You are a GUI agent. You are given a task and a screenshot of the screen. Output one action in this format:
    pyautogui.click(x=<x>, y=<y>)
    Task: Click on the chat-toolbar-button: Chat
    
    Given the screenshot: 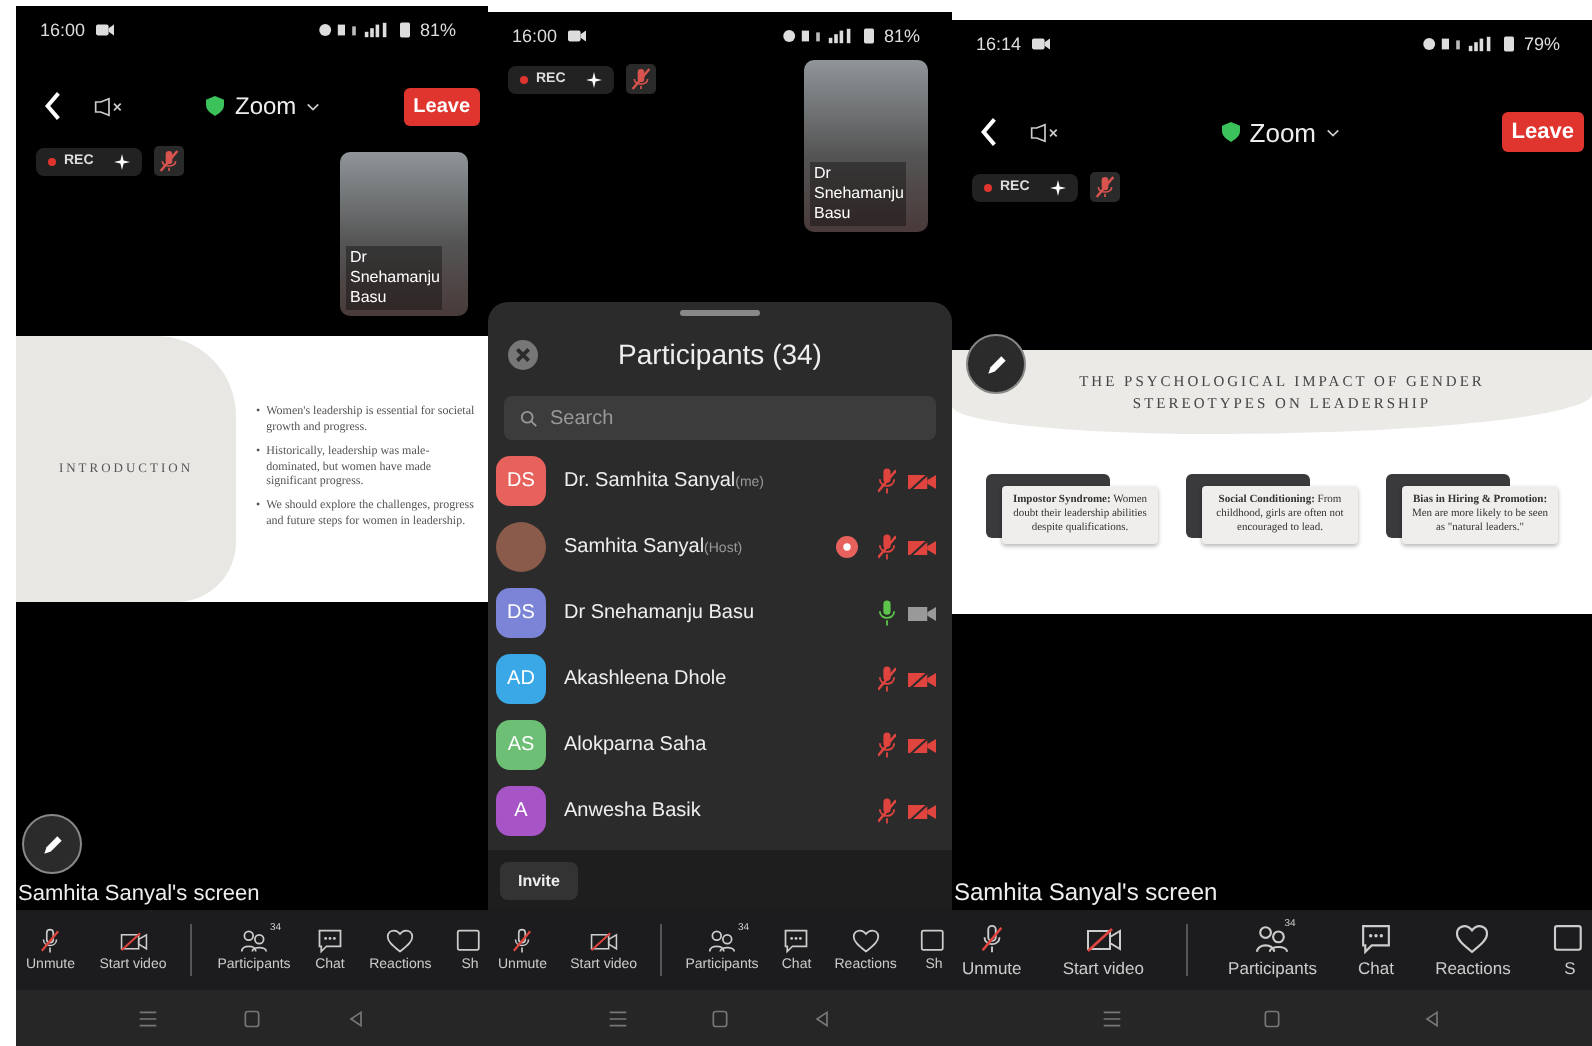 What is the action you would take?
    pyautogui.click(x=1376, y=950)
    